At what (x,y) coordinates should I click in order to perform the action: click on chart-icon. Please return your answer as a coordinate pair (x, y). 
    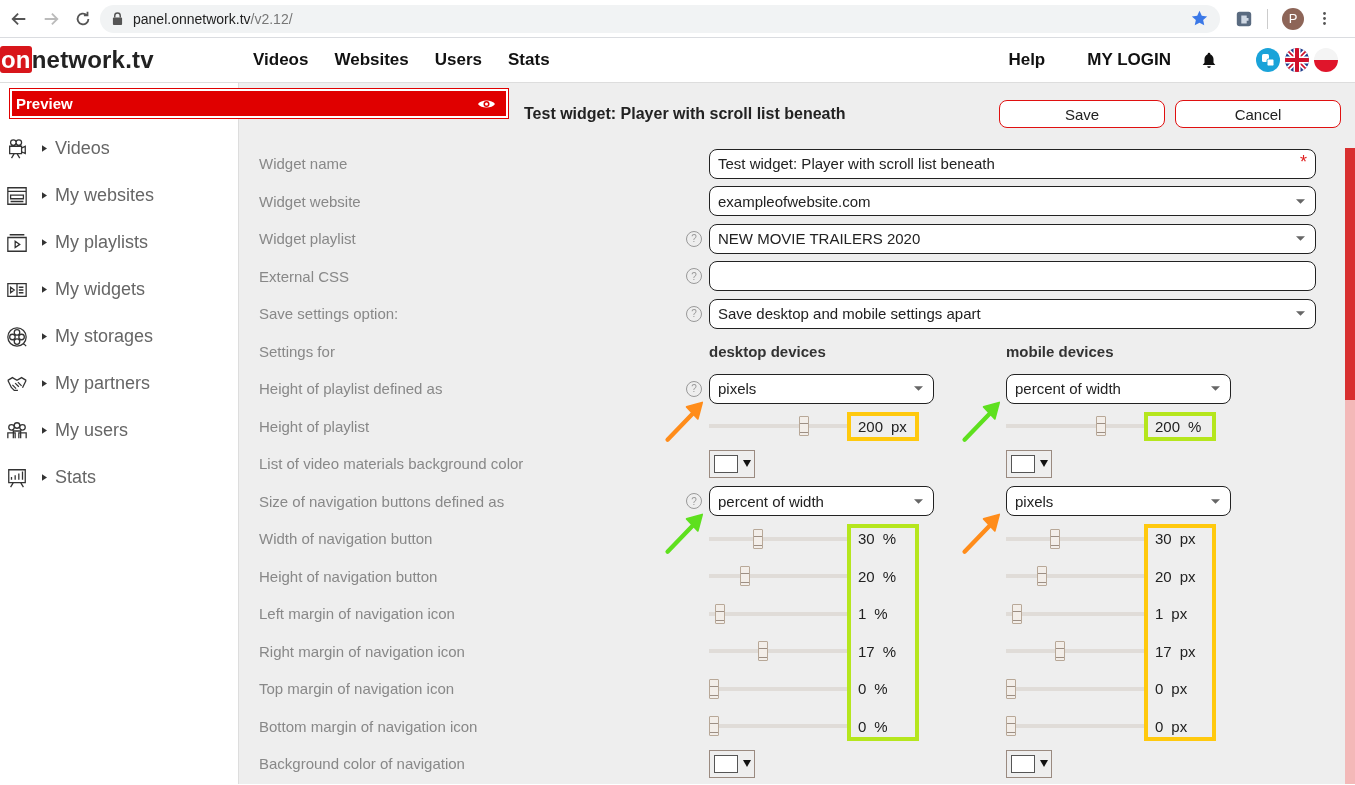
    Looking at the image, I should click on (17, 477).